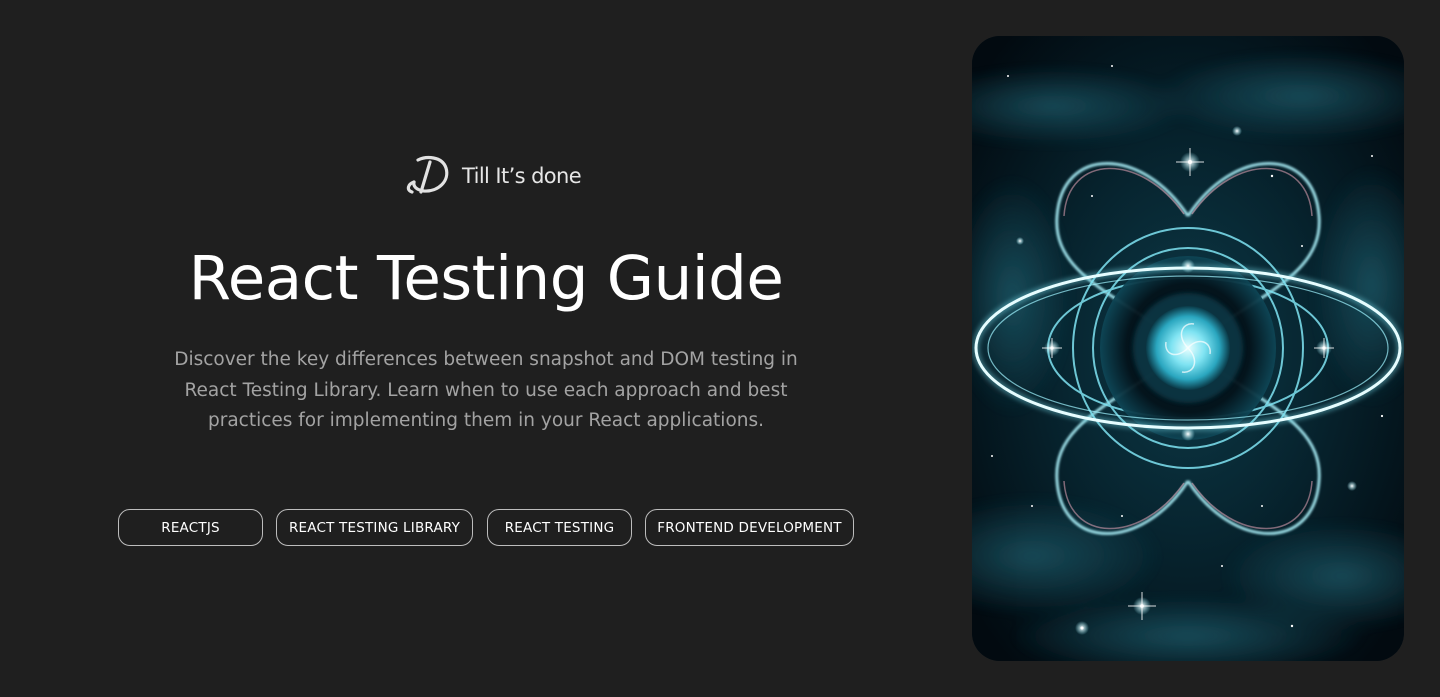  What do you see at coordinates (559, 527) in the screenshot?
I see `tag-react-testing: REACT TESTING` at bounding box center [559, 527].